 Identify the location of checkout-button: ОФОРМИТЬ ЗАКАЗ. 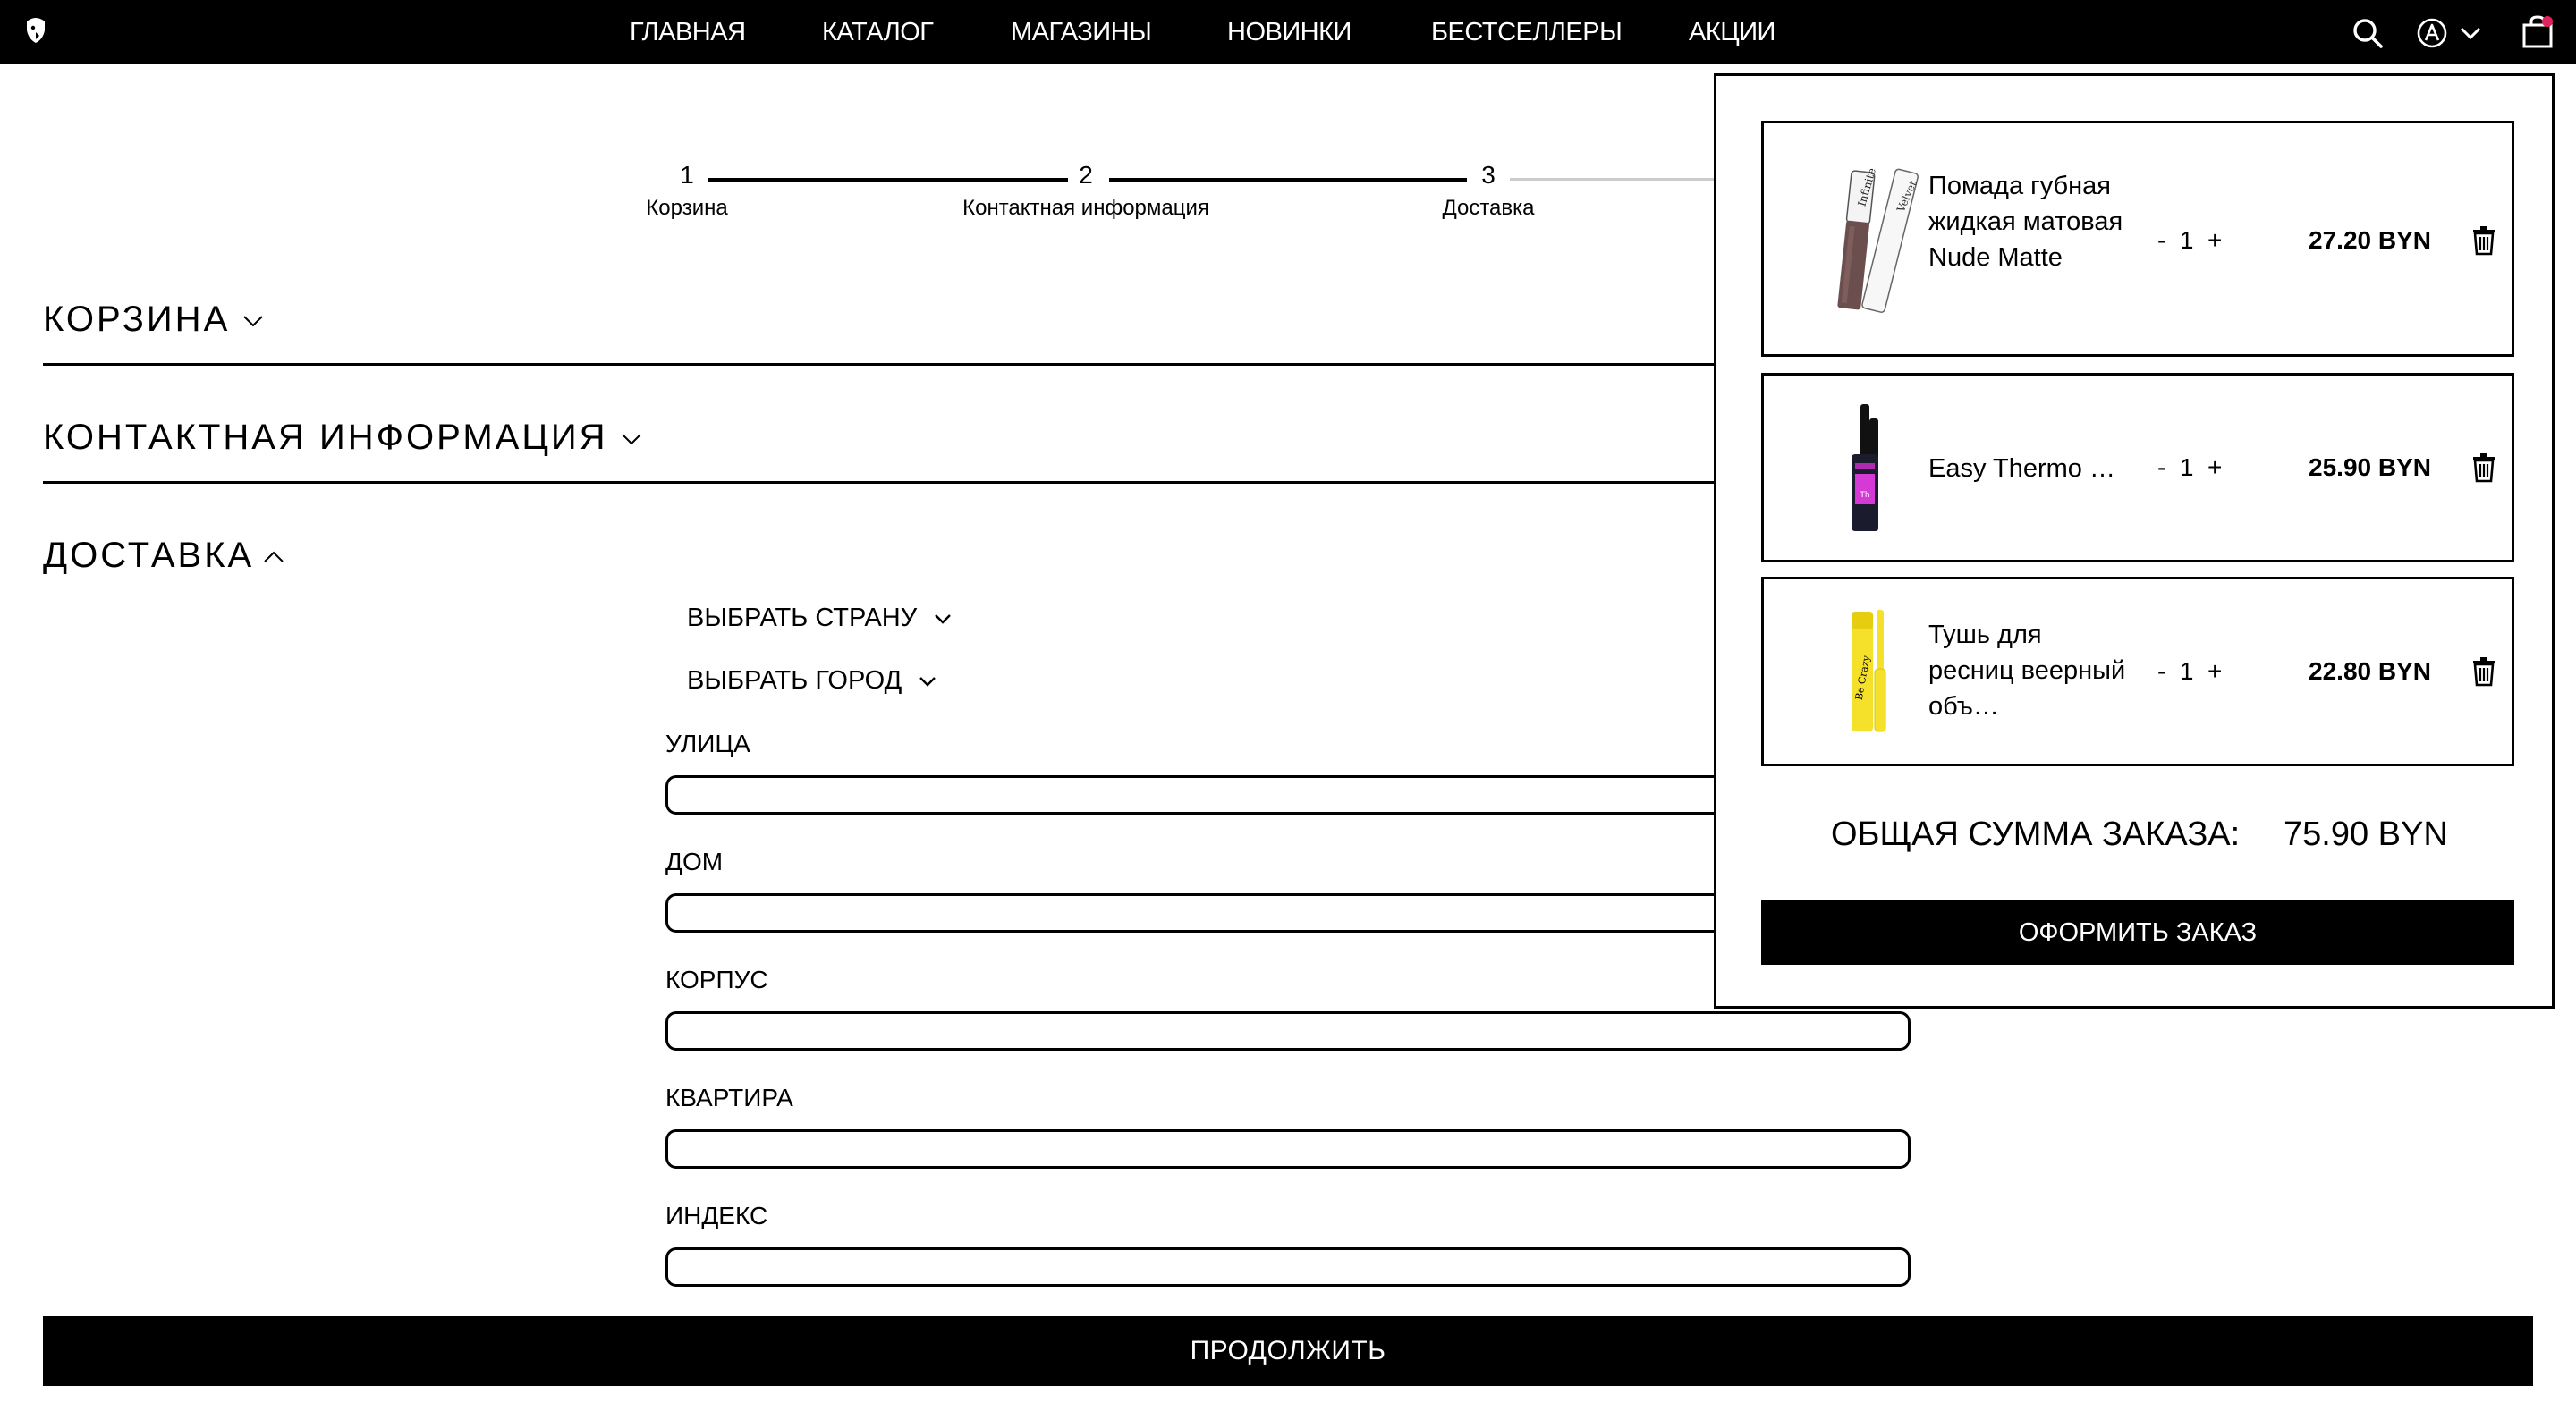
(2137, 933).